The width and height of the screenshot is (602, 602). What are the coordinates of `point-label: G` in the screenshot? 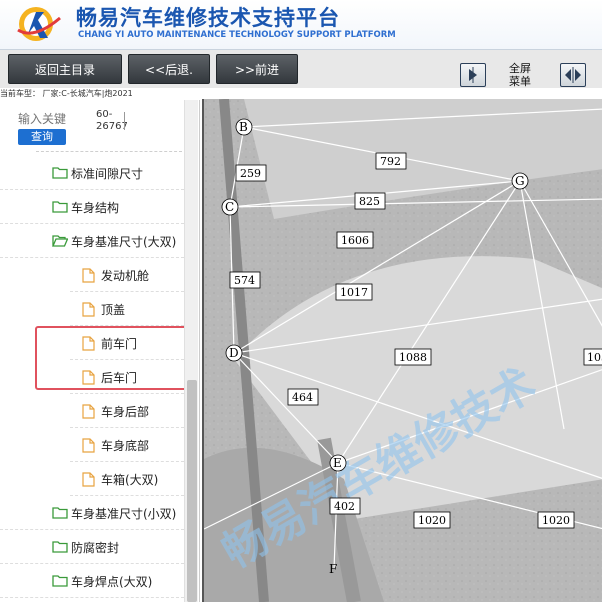 It's located at (520, 181).